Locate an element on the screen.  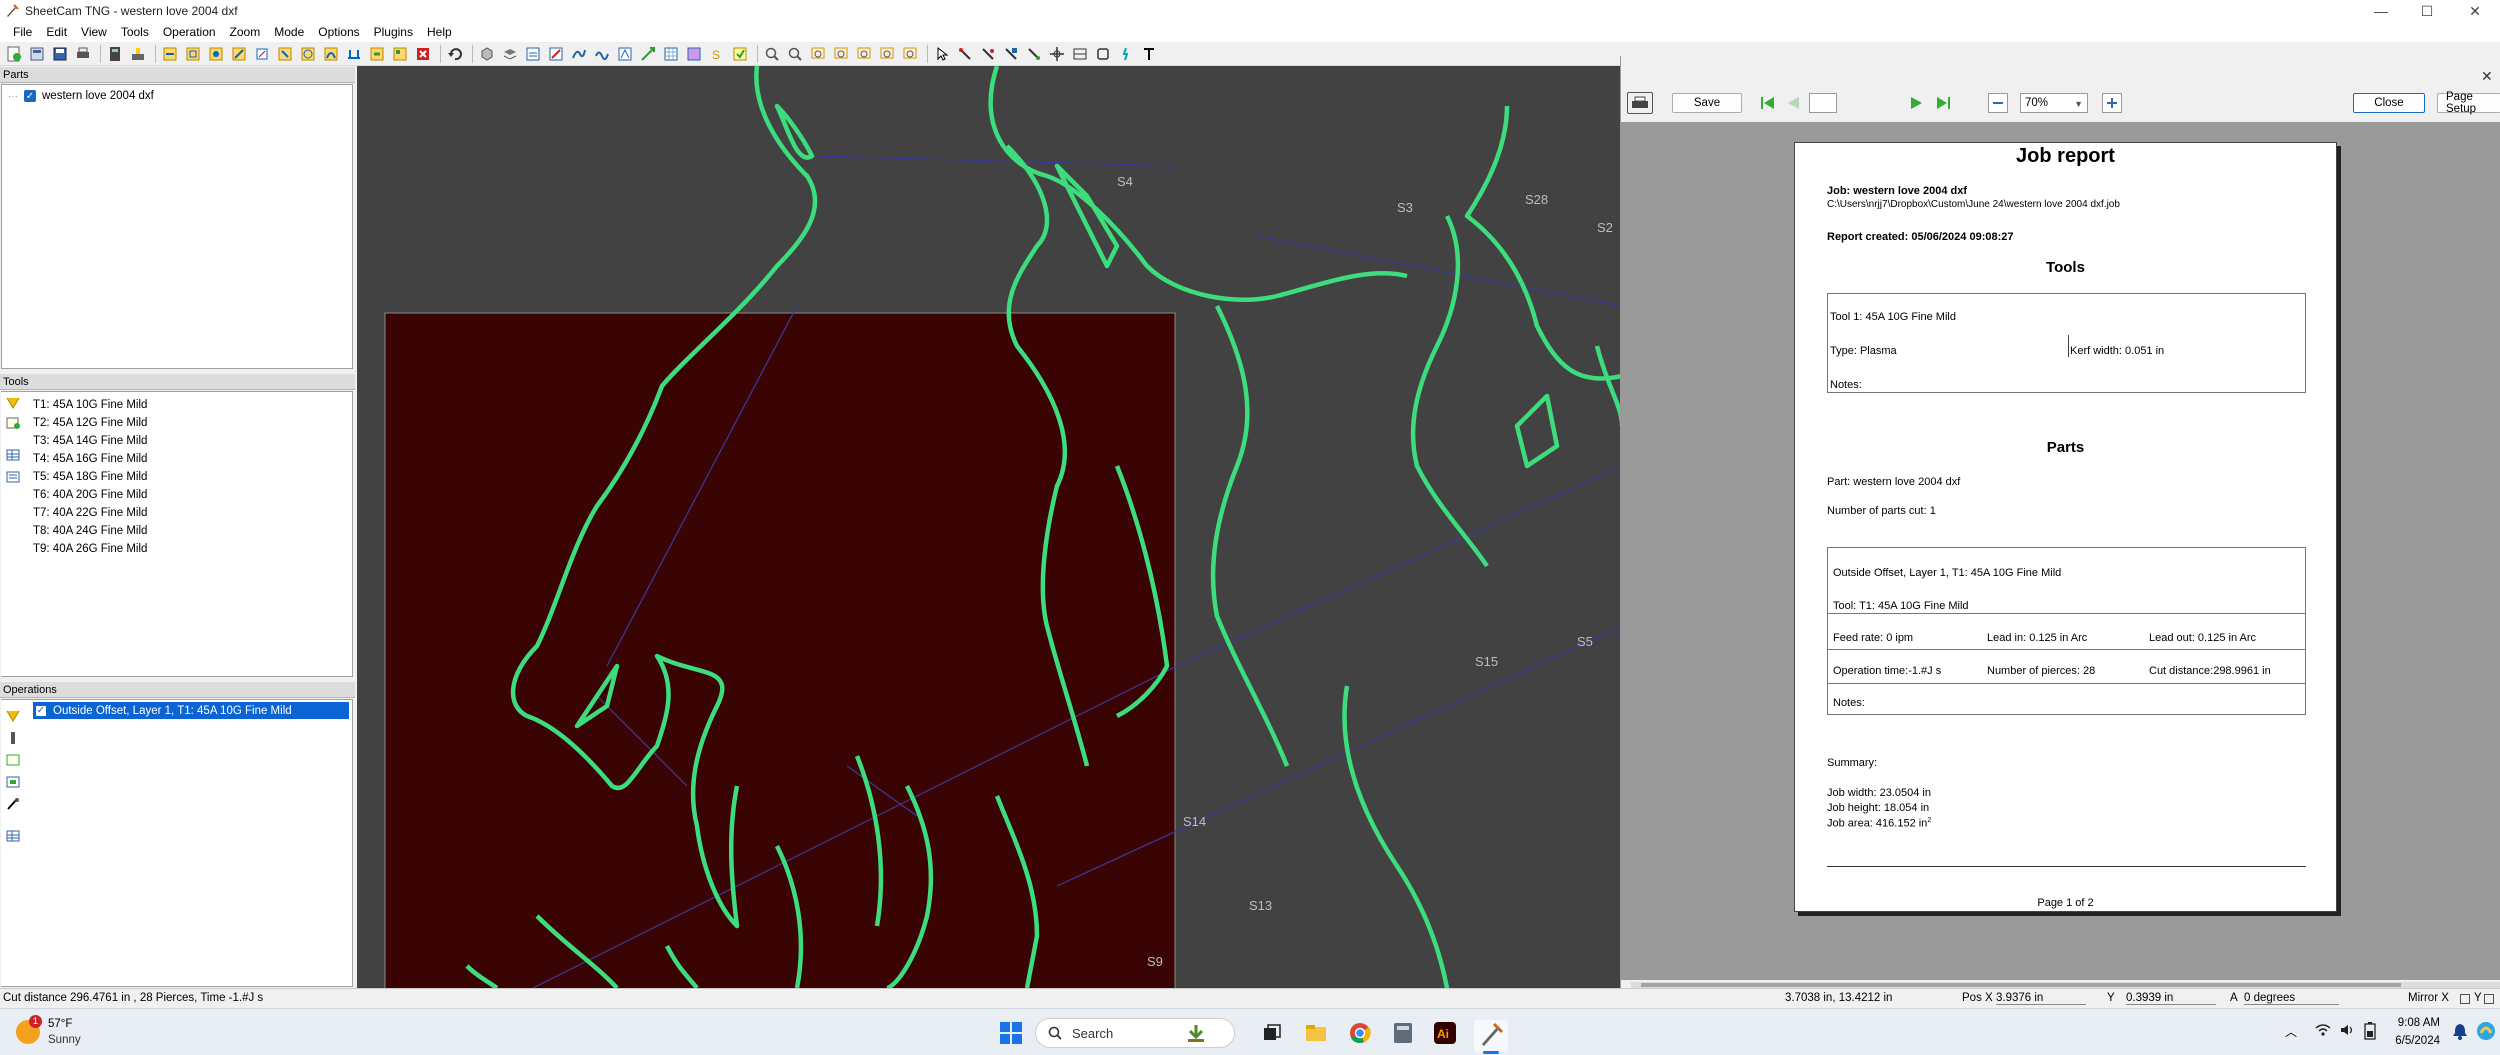
tool-item-t2: T2: 45A 12G Fine Mild is located at coordinates (90, 423).